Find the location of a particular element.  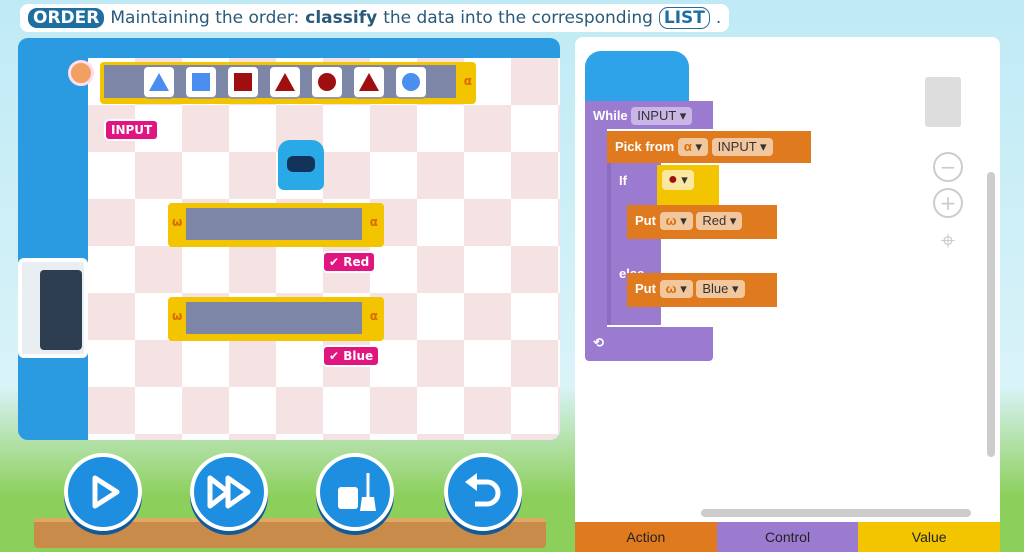

while-label: While is located at coordinates (610, 115).